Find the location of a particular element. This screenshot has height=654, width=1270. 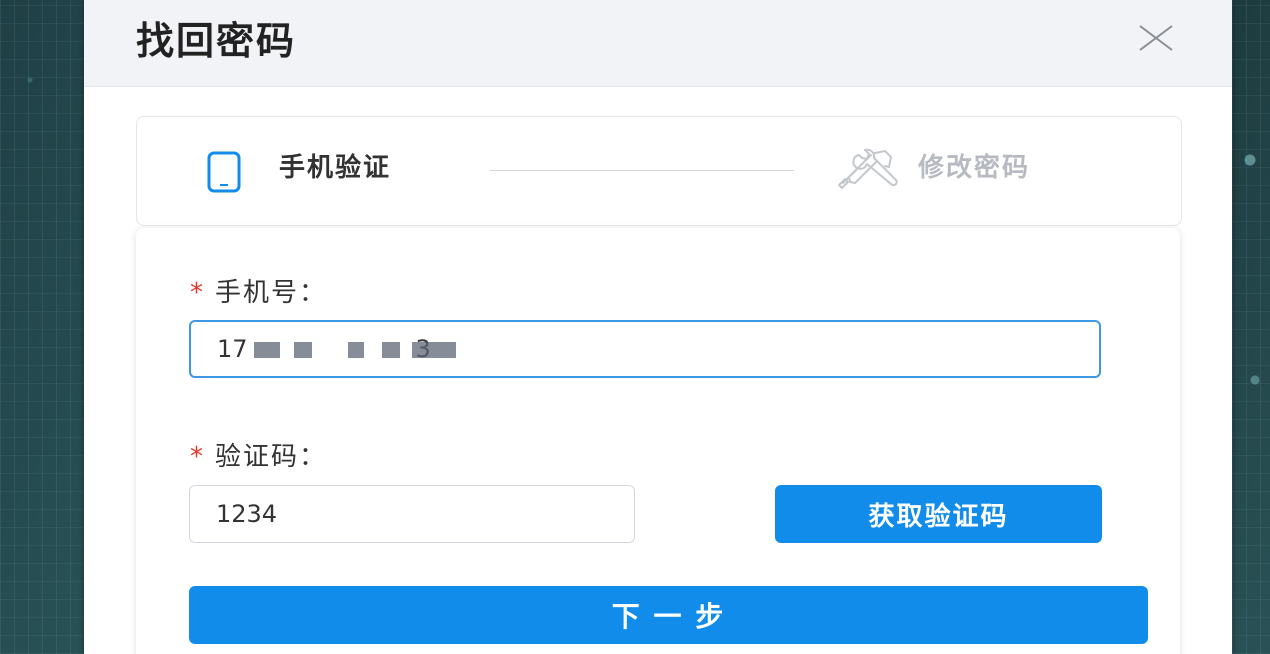

step-phone-verify: 手机验证 is located at coordinates (335, 168).